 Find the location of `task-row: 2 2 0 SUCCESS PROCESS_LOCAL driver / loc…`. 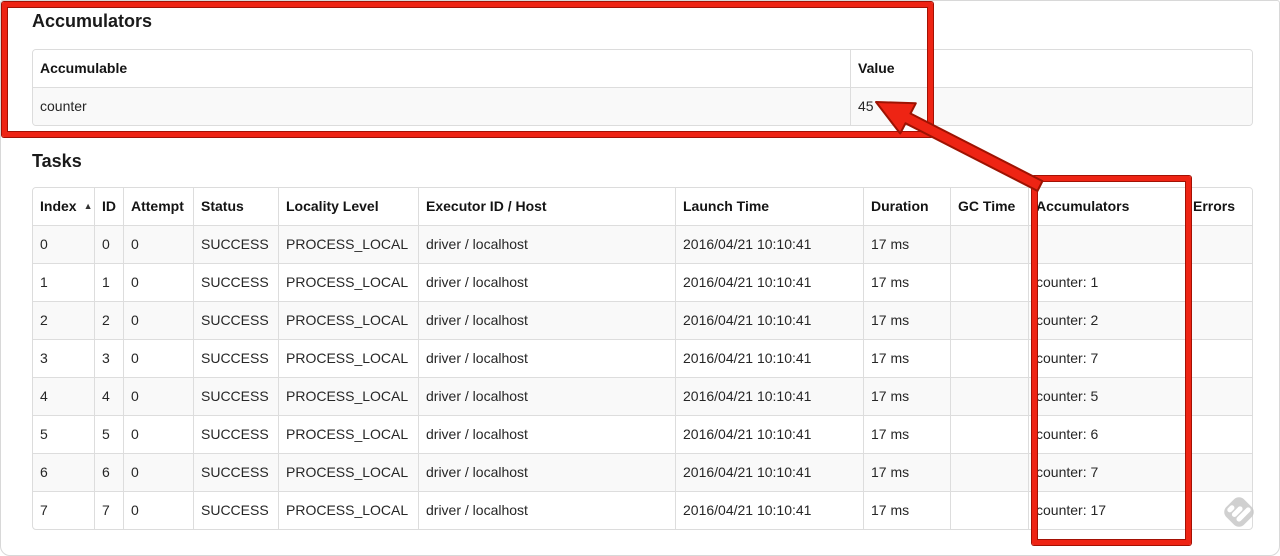

task-row: 2 2 0 SUCCESS PROCESS_LOCAL driver / loc… is located at coordinates (642, 321).